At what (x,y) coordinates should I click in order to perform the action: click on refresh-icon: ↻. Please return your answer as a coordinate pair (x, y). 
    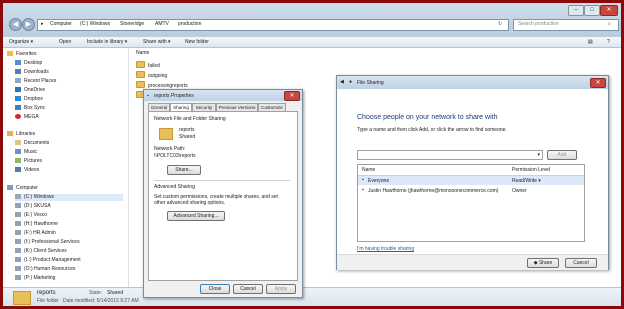
    Looking at the image, I should click on (500, 24).